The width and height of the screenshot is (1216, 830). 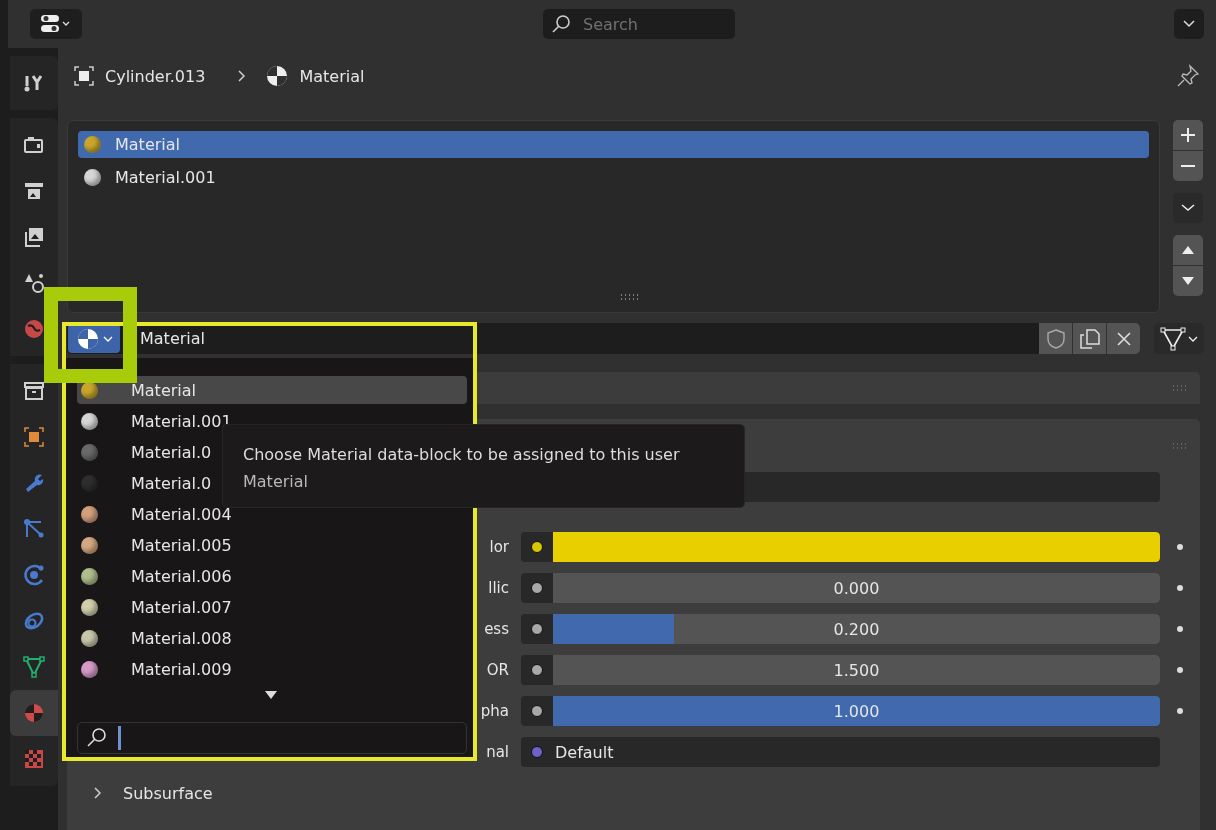 What do you see at coordinates (499, 547) in the screenshot?
I see `property-label: lor` at bounding box center [499, 547].